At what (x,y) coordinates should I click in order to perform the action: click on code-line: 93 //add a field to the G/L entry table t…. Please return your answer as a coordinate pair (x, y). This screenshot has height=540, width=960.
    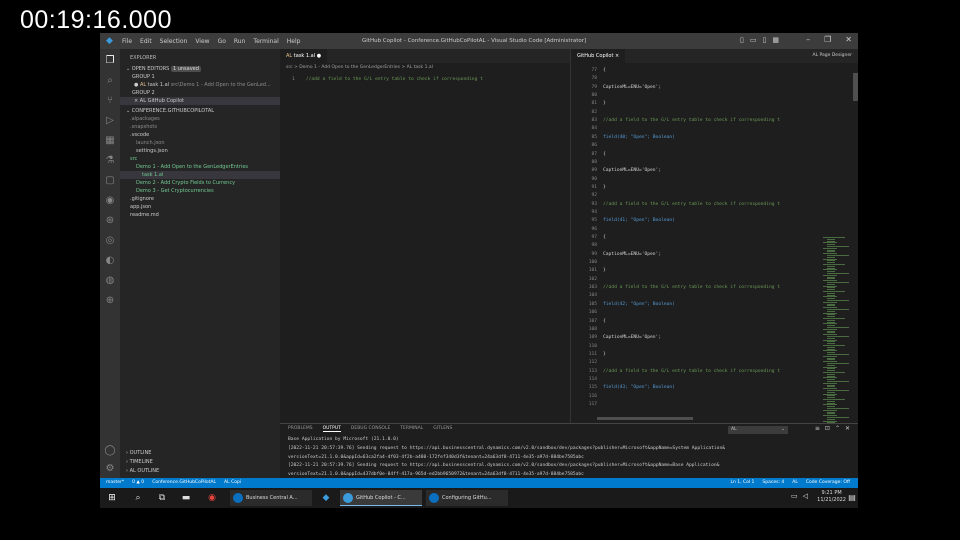
    Looking at the image, I should click on (677, 204).